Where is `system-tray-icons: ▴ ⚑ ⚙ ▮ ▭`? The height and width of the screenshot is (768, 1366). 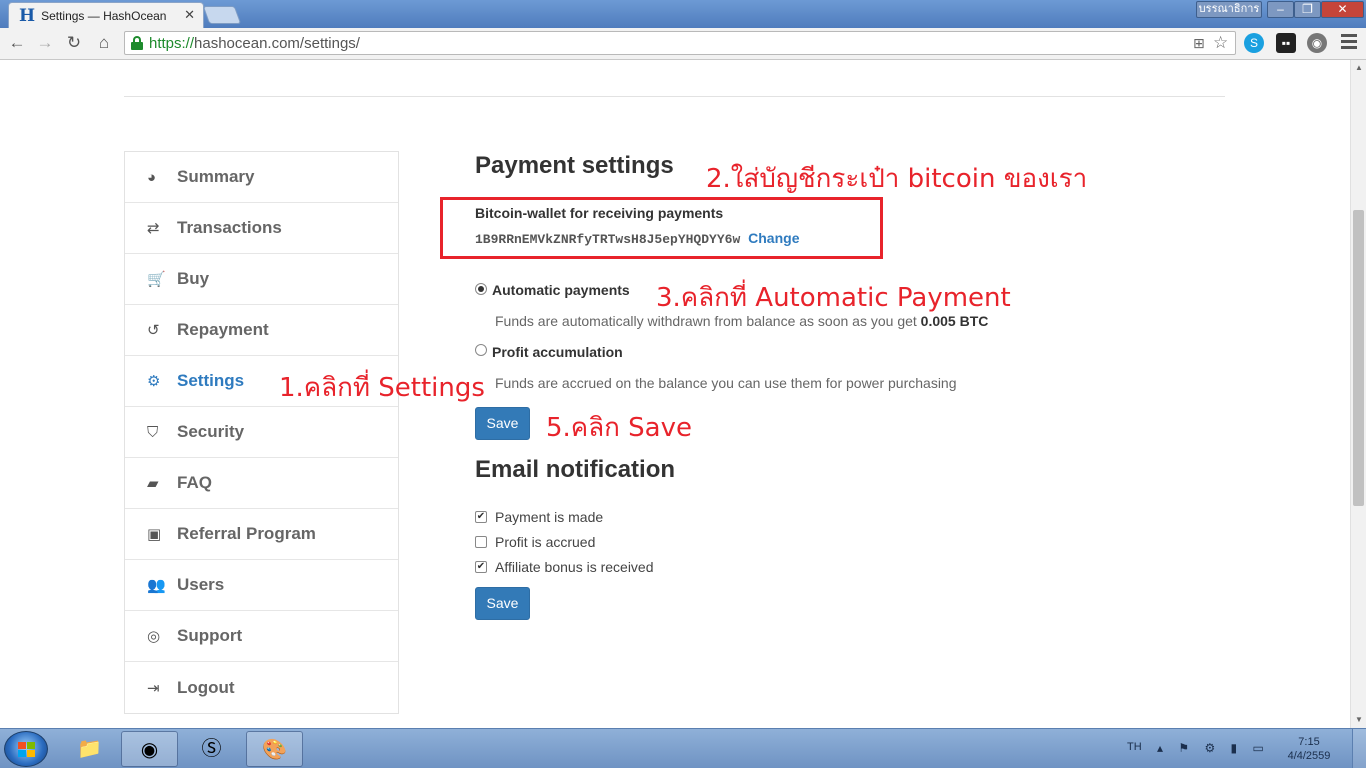
system-tray-icons: ▴ ⚑ ⚙ ▮ ▭ is located at coordinates (1213, 748).